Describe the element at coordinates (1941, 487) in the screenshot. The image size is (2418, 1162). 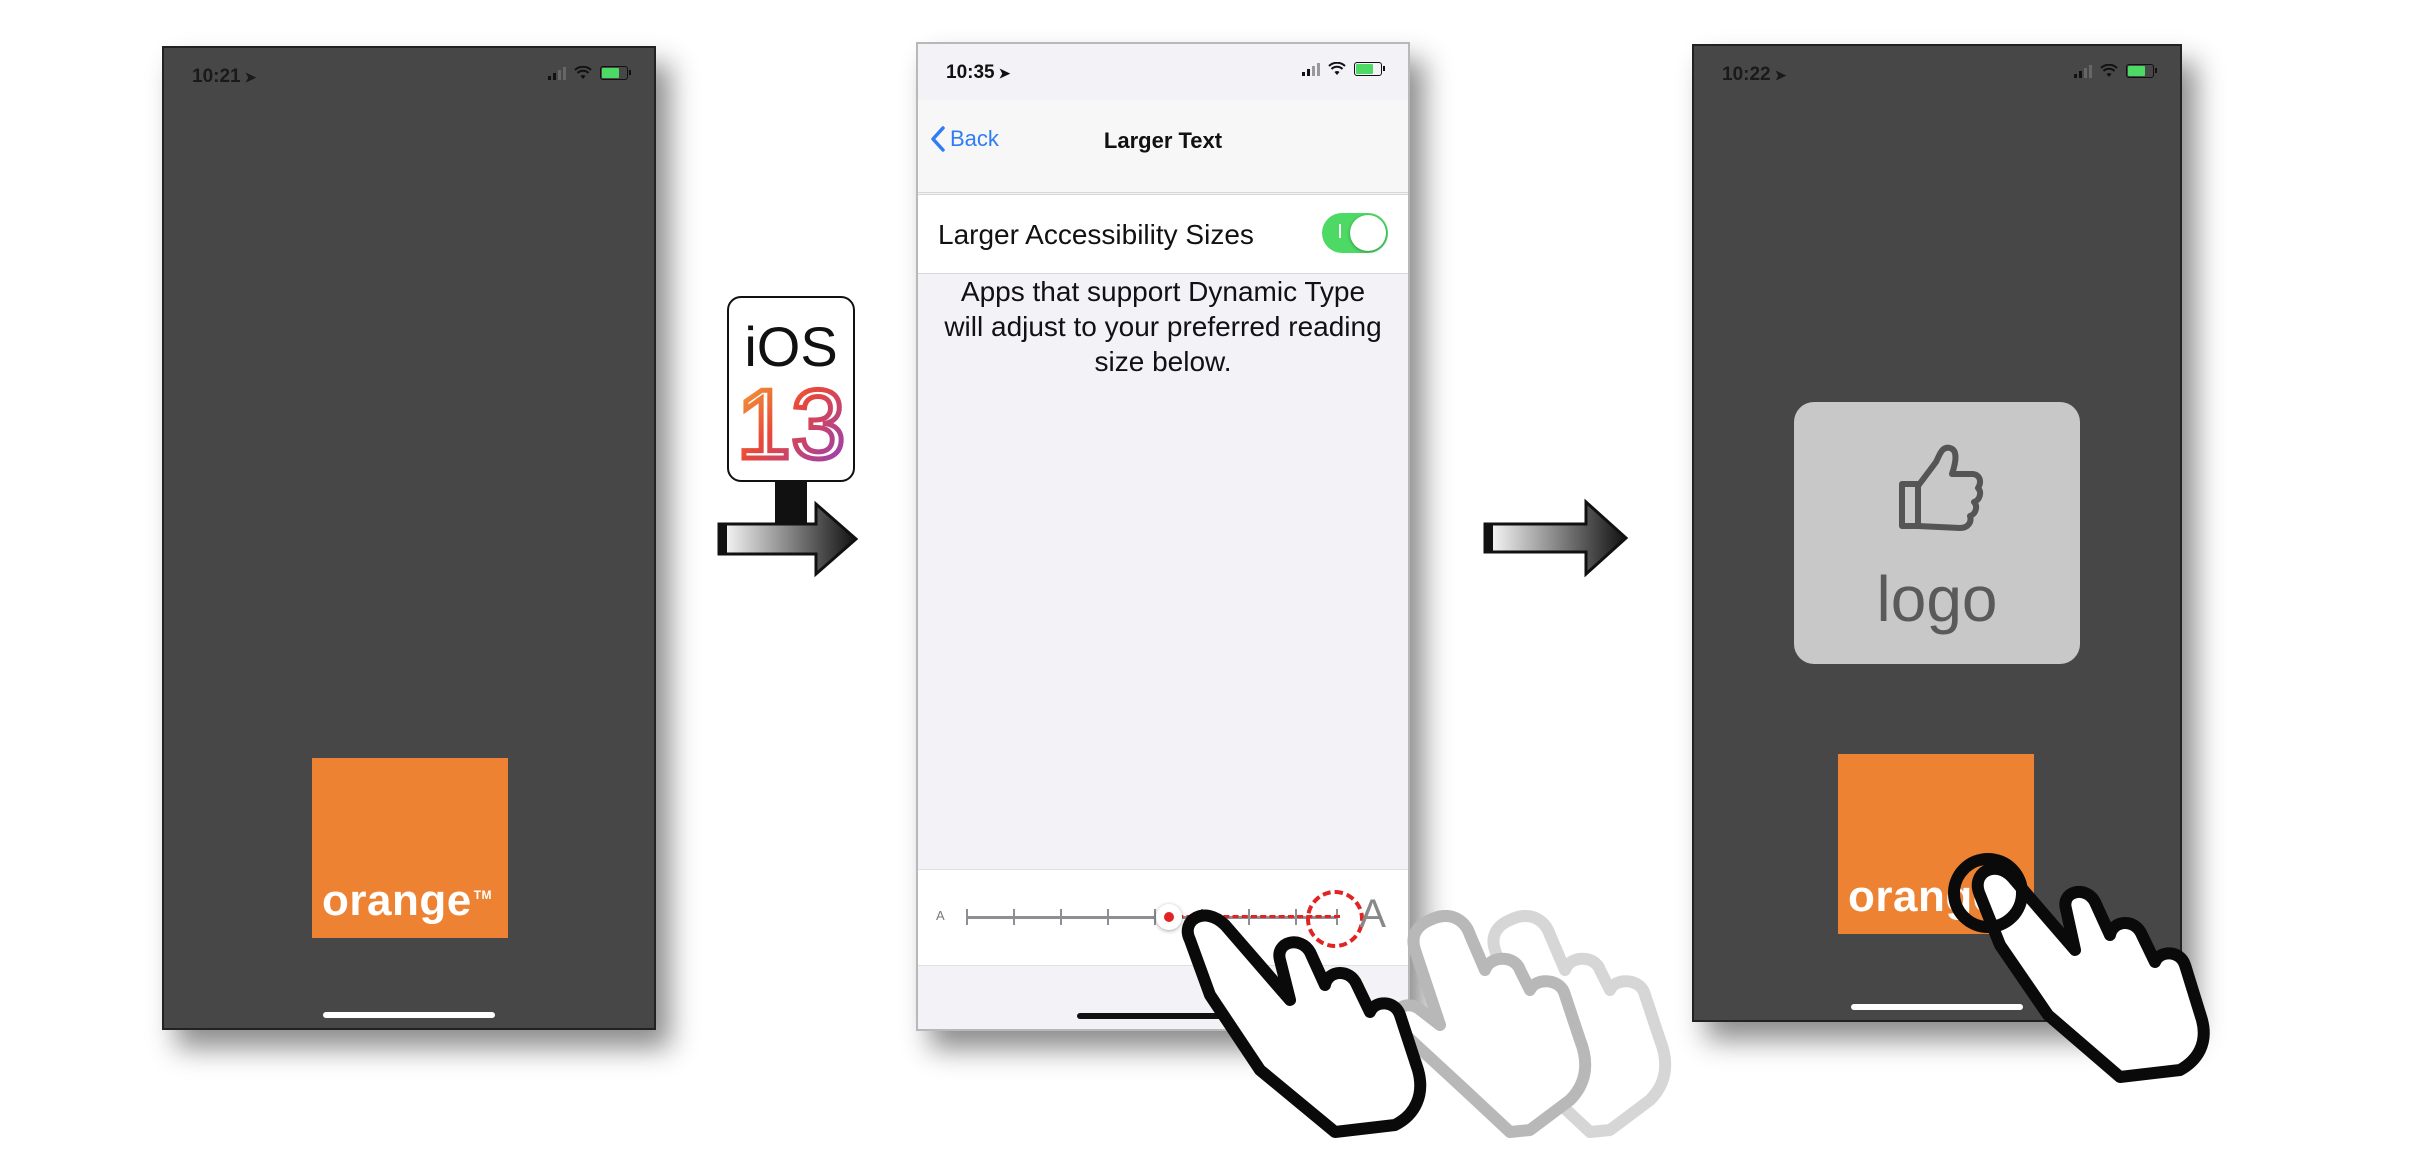
I see `thumbs-up-icon` at that location.